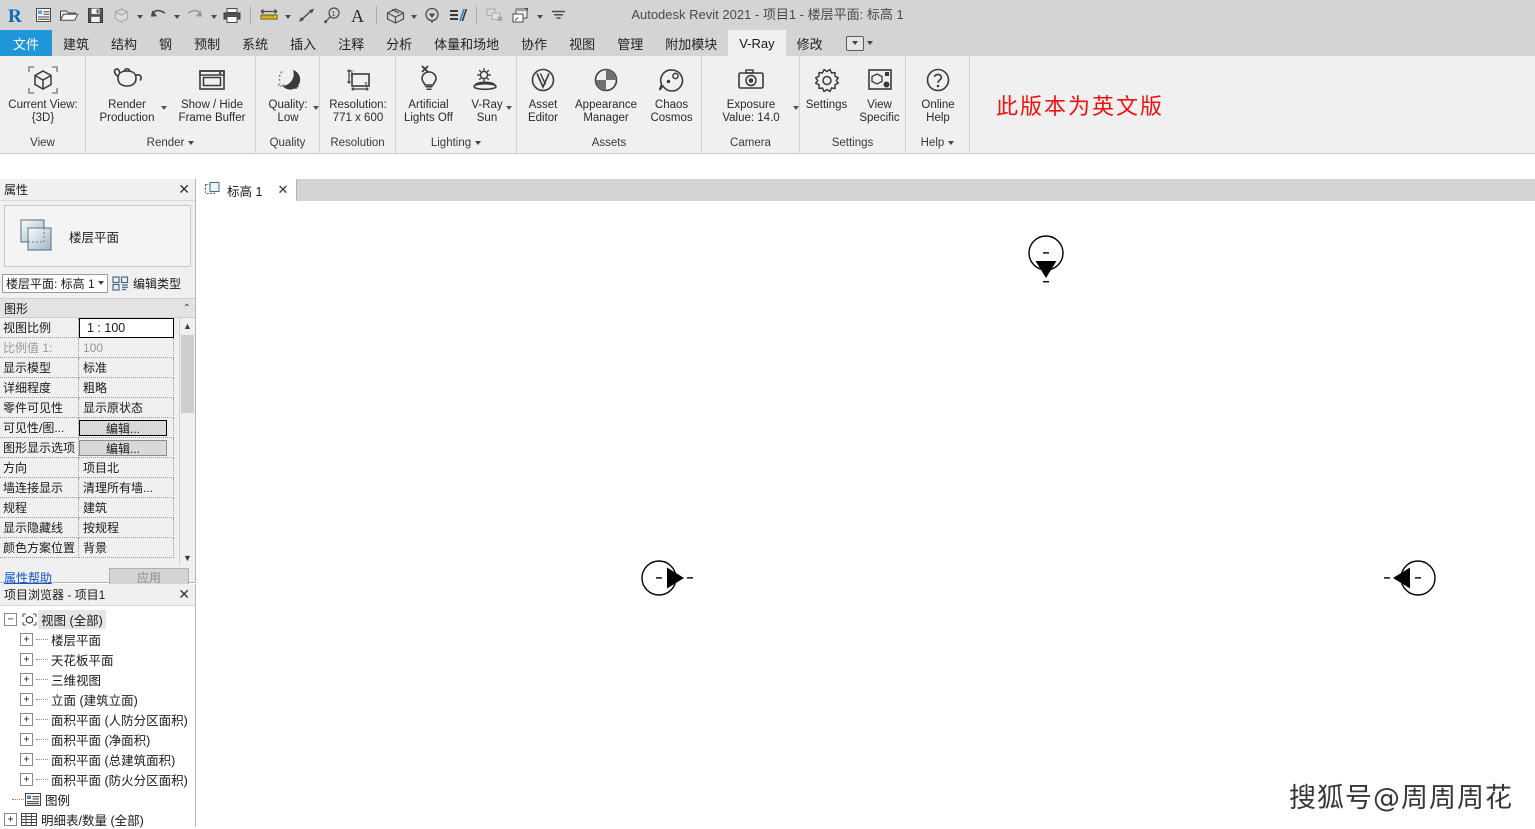  Describe the element at coordinates (207, 43) in the screenshot. I see `tab-precast: 预制` at that location.